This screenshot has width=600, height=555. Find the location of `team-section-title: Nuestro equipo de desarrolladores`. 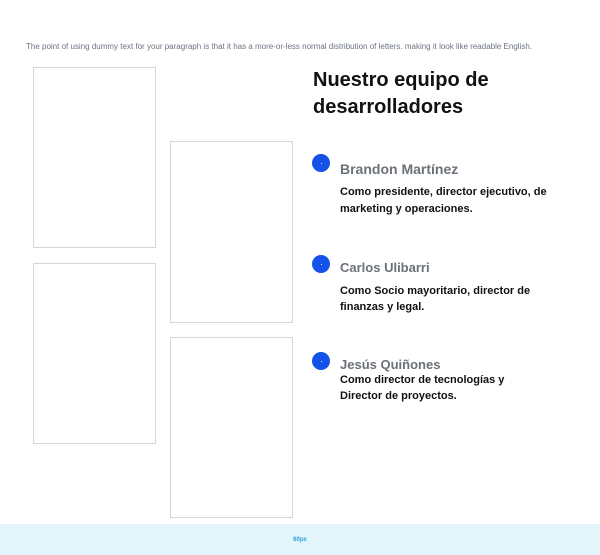

team-section-title: Nuestro equipo de desarrolladores is located at coordinates (401, 93).